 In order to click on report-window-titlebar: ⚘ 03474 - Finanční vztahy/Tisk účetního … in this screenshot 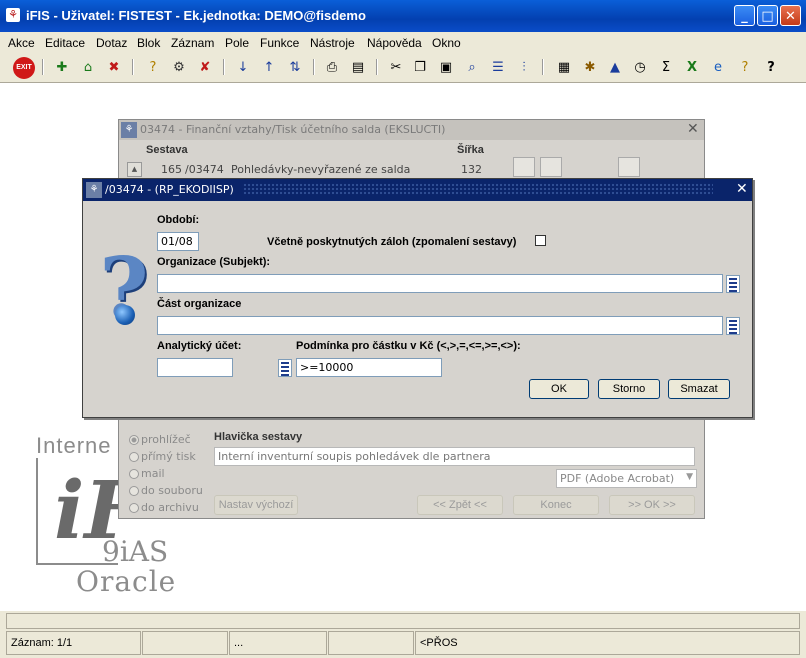, I will do `click(411, 130)`.